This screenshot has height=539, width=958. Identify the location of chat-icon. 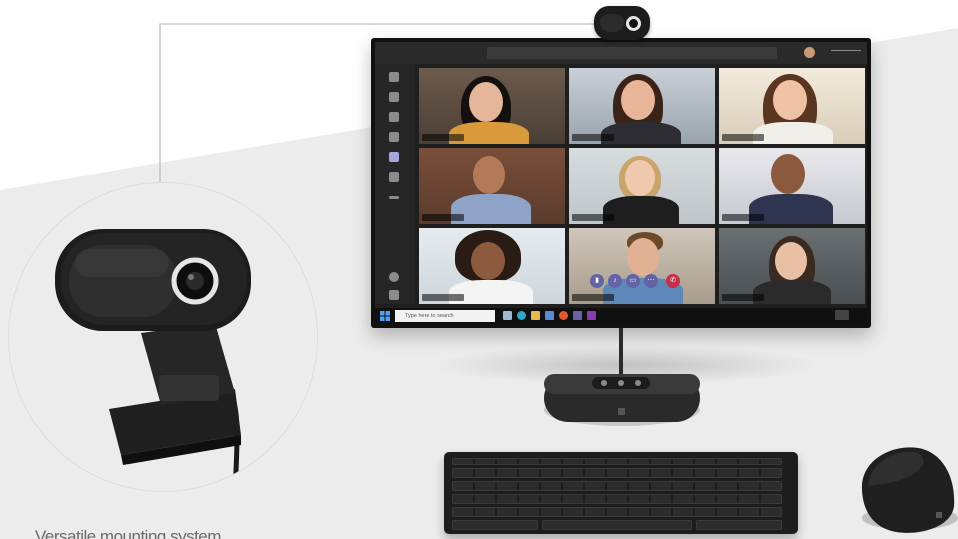
(394, 97).